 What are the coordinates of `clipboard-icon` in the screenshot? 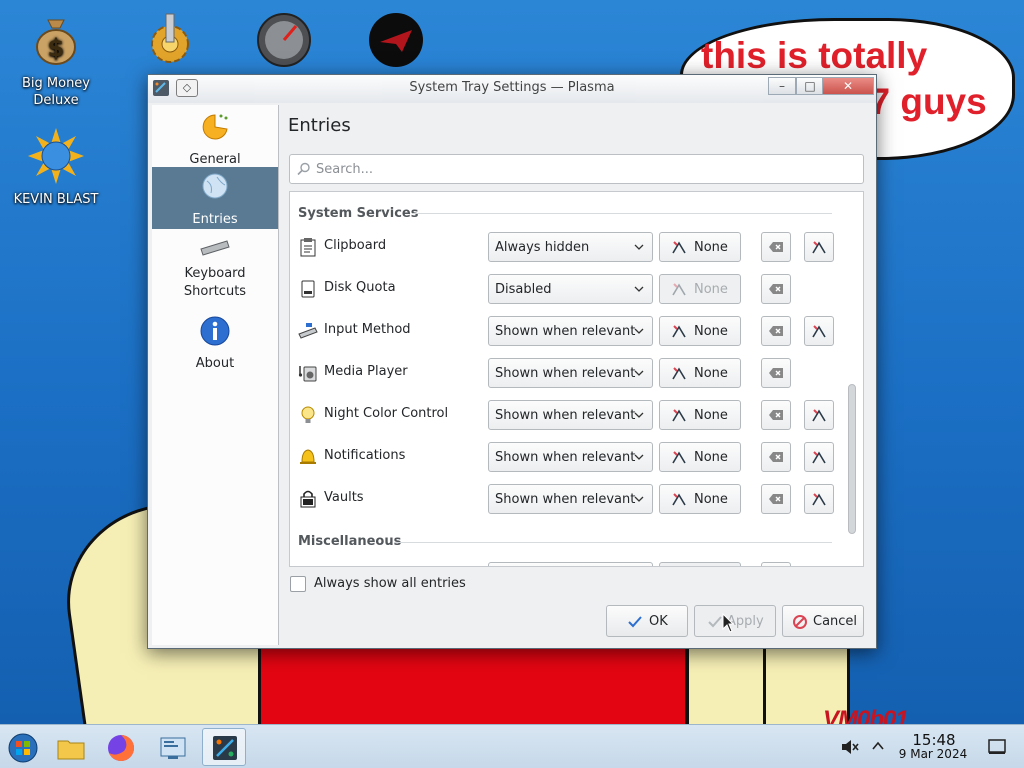 It's located at (308, 247).